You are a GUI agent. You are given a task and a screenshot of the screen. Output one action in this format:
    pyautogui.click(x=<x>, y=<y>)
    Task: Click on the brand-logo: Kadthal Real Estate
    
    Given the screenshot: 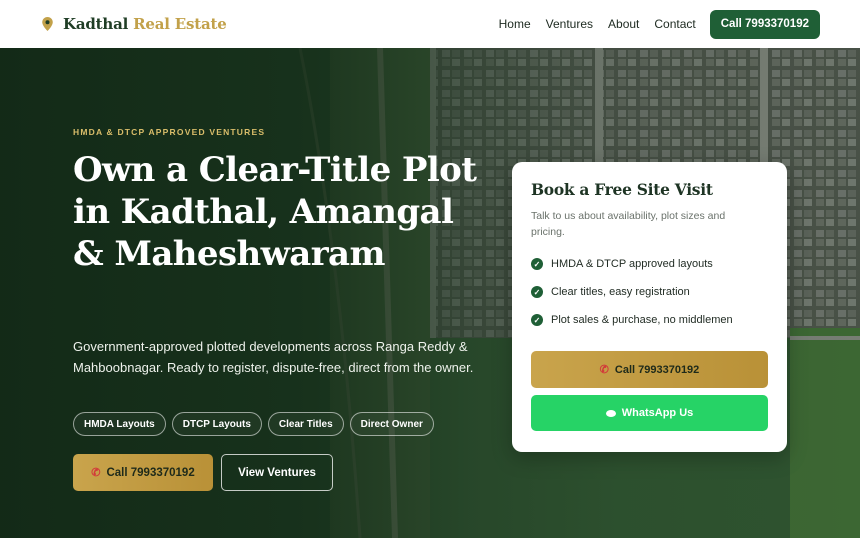 What is the action you would take?
    pyautogui.click(x=134, y=24)
    